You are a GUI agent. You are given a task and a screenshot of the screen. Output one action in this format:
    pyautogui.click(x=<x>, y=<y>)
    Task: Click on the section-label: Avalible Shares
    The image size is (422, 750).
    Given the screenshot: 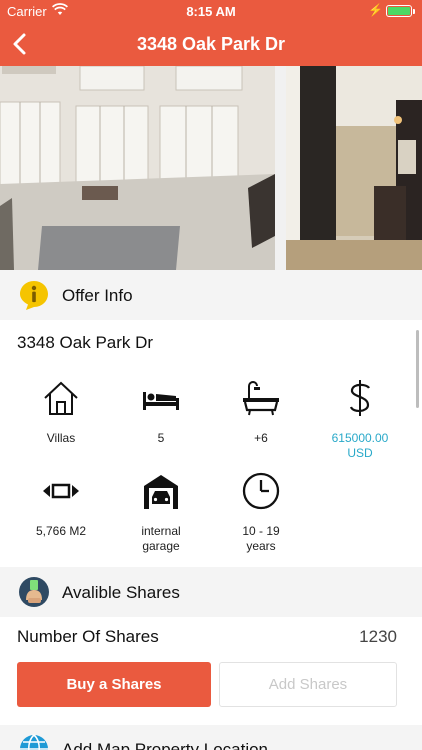 What is the action you would take?
    pyautogui.click(x=121, y=592)
    